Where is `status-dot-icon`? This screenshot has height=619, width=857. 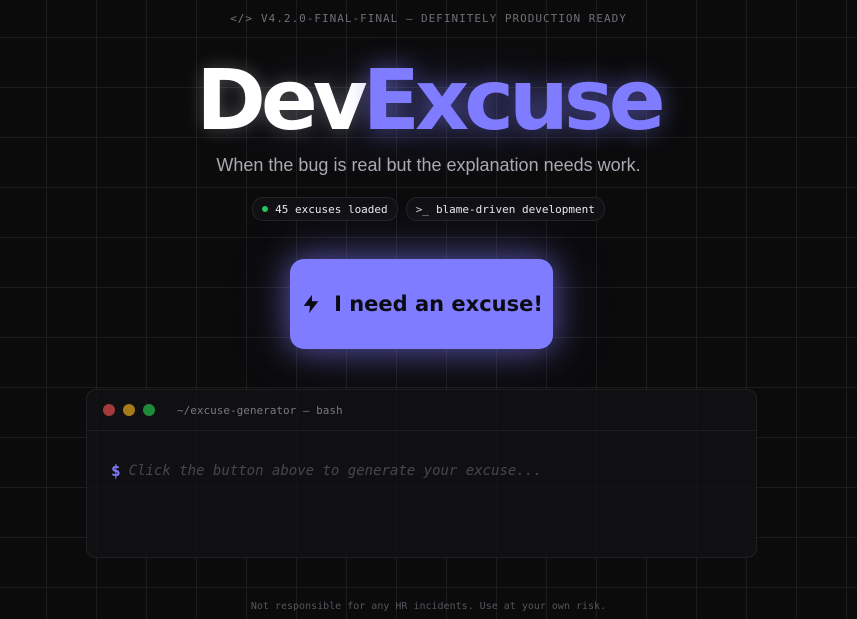 status-dot-icon is located at coordinates (265, 209).